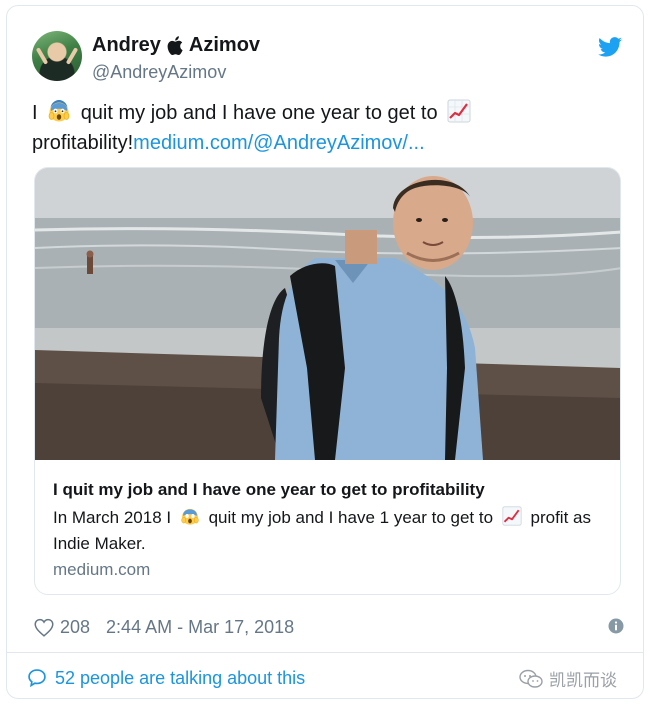 The height and width of the screenshot is (704, 650). I want to click on card-desc-part1: In March 2018 I, so click(112, 517).